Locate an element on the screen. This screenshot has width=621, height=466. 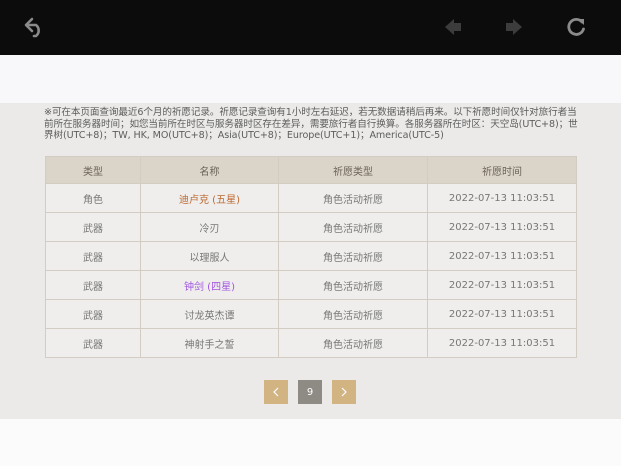
refresh-button is located at coordinates (576, 27).